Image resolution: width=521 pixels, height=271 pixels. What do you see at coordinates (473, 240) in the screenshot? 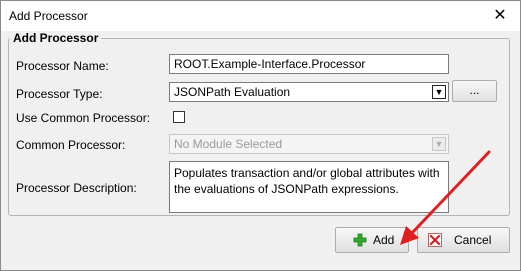
I see `cancel-button-label: Cancel` at bounding box center [473, 240].